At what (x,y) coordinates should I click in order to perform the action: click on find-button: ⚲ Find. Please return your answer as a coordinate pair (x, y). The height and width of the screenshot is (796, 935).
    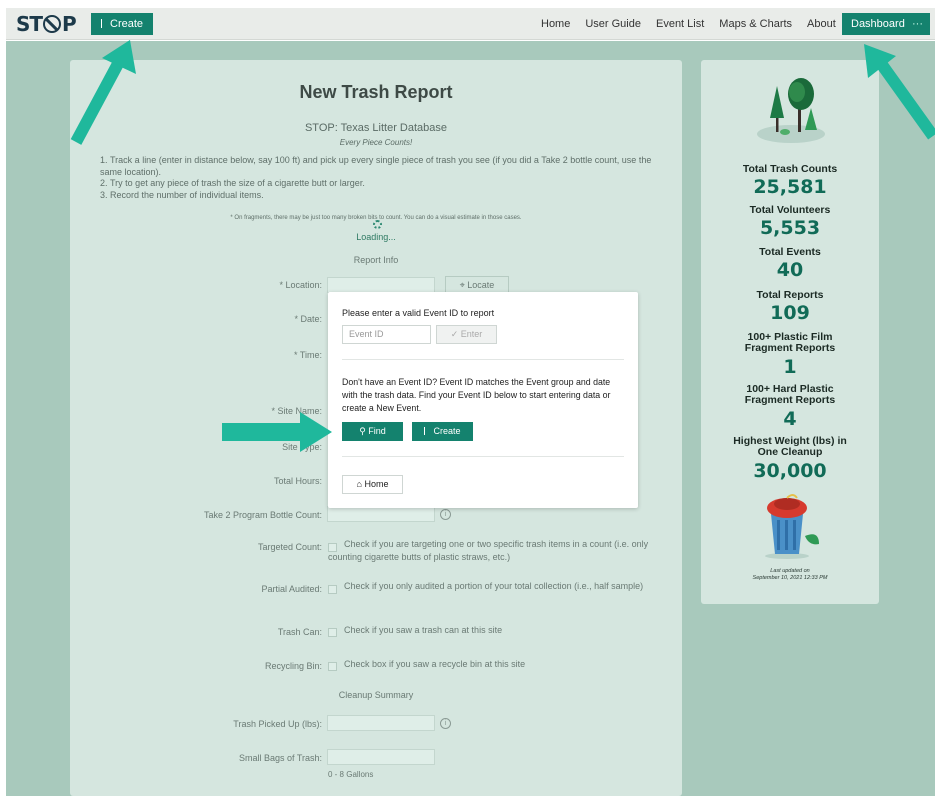
    Looking at the image, I should click on (372, 431).